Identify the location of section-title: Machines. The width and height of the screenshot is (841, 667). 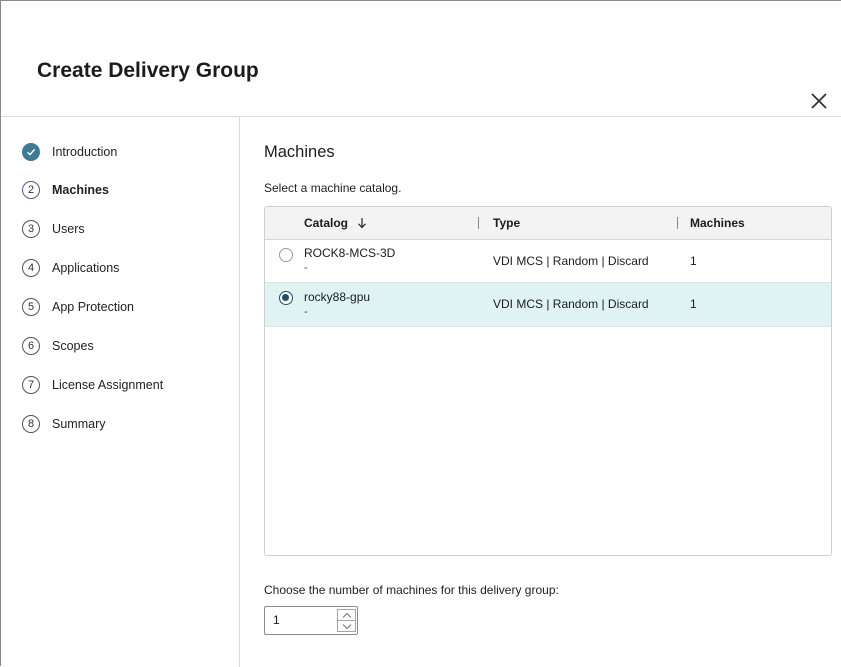
(299, 152).